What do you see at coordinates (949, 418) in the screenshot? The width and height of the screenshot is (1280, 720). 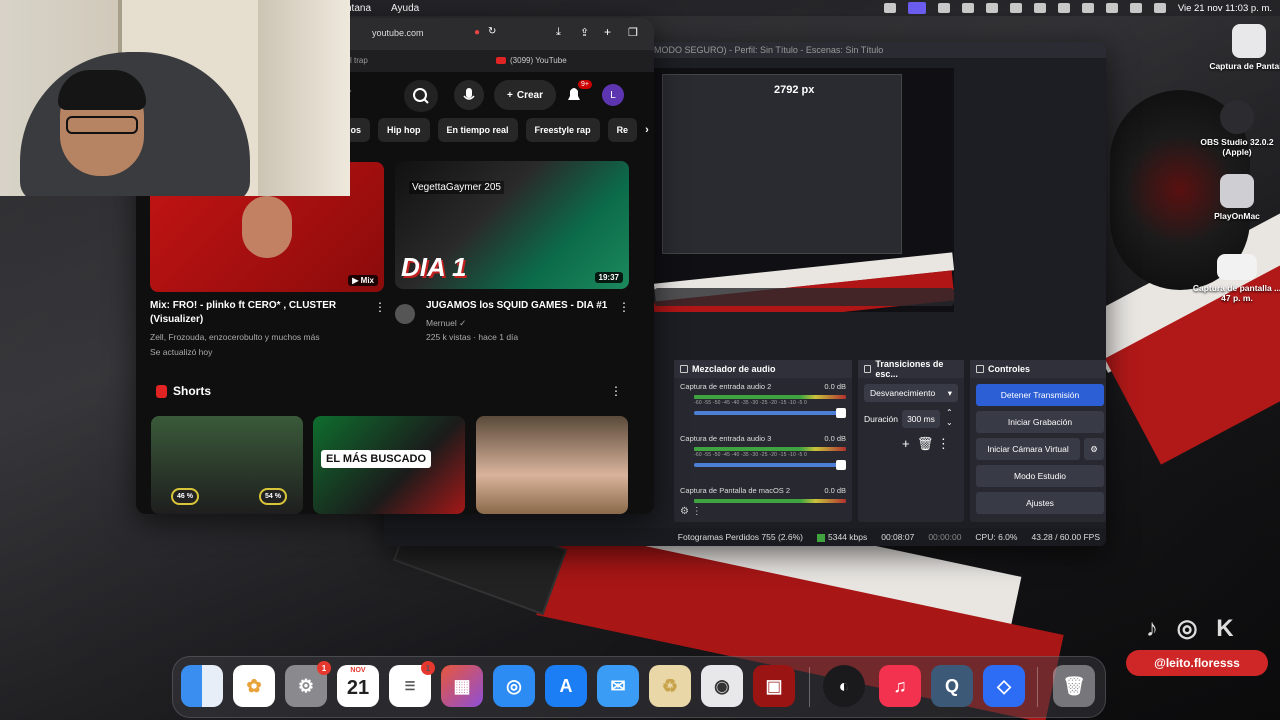 I see `duration-stepper: ⌃ ⌄` at bounding box center [949, 418].